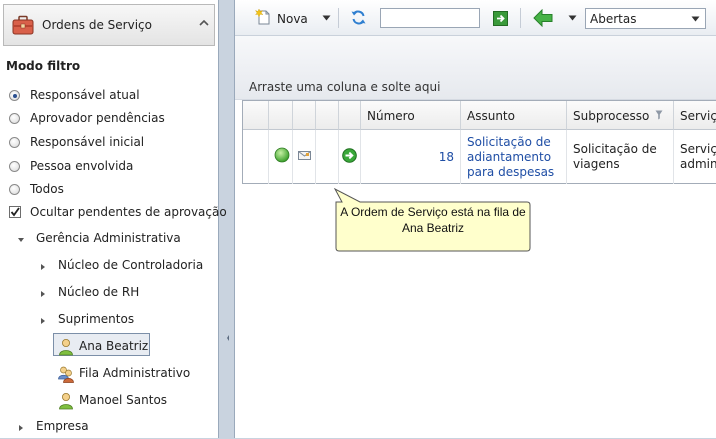 The width and height of the screenshot is (716, 439). I want to click on refresh-icon, so click(358, 17).